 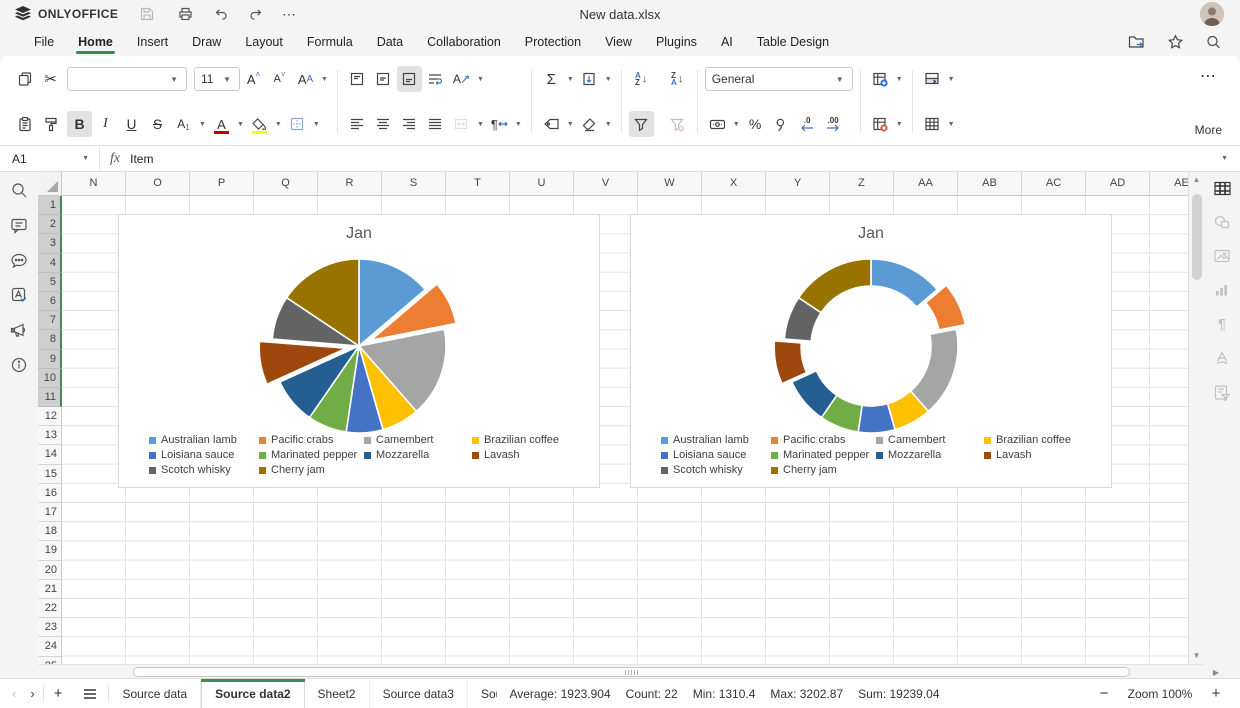 I want to click on bold-button: B, so click(x=79, y=124).